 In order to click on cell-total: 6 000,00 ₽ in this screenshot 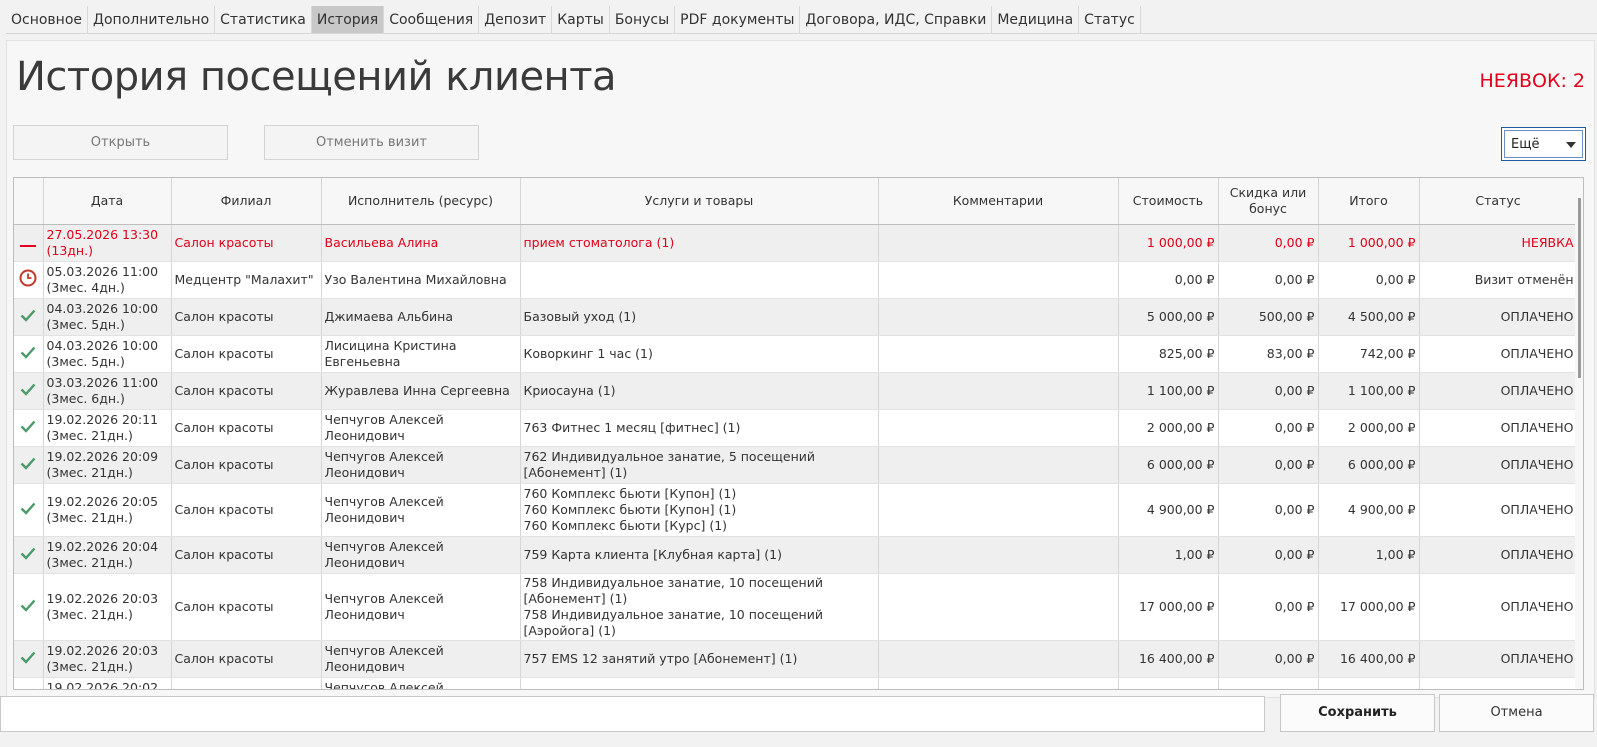, I will do `click(1369, 465)`.